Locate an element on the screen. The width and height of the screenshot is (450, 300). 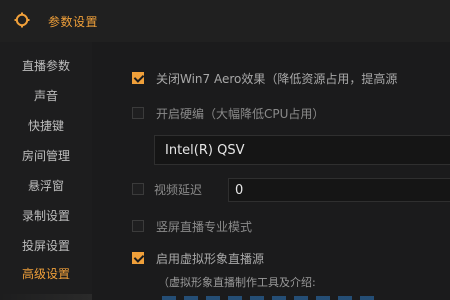
video-delay-input: 0 is located at coordinates (339, 190).